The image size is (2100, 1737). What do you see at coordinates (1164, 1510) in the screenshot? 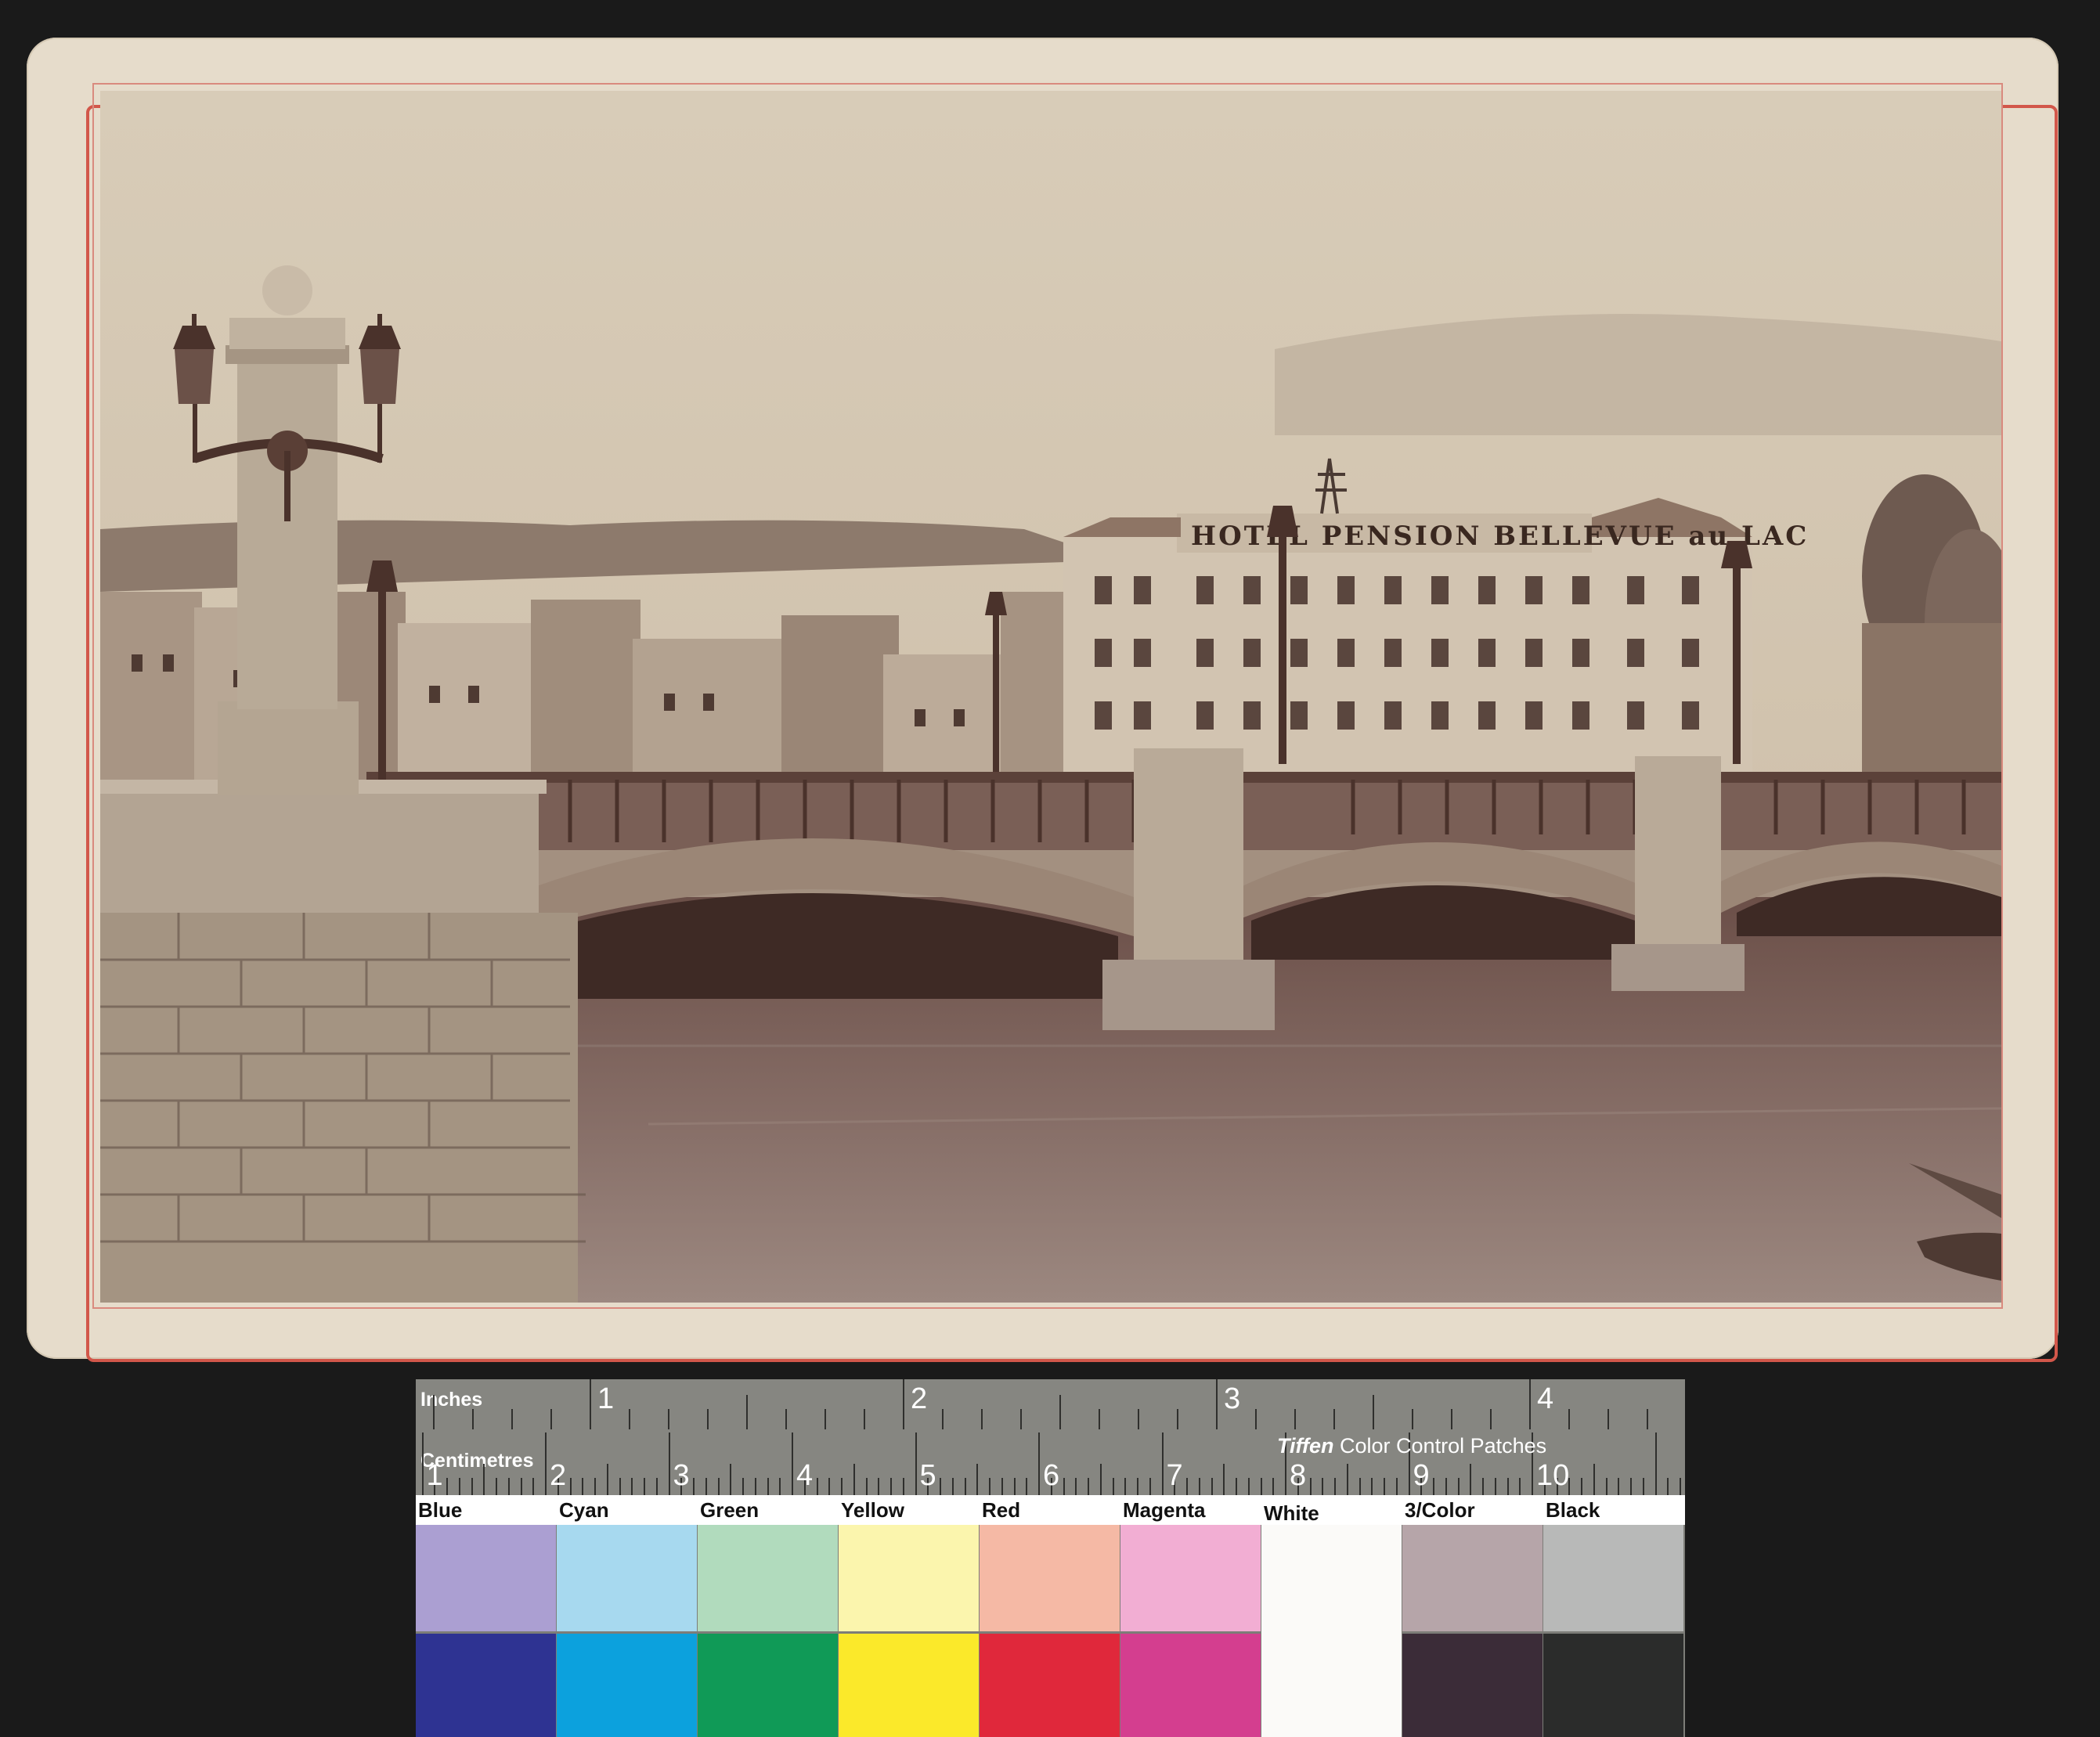
I see `patch-label-magenta: Magenta` at bounding box center [1164, 1510].